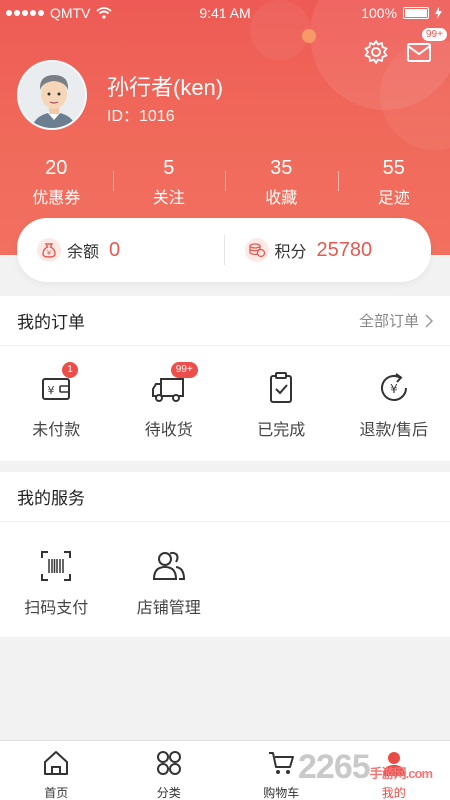 This screenshot has height=800, width=450. I want to click on points-value: 25780, so click(344, 249).